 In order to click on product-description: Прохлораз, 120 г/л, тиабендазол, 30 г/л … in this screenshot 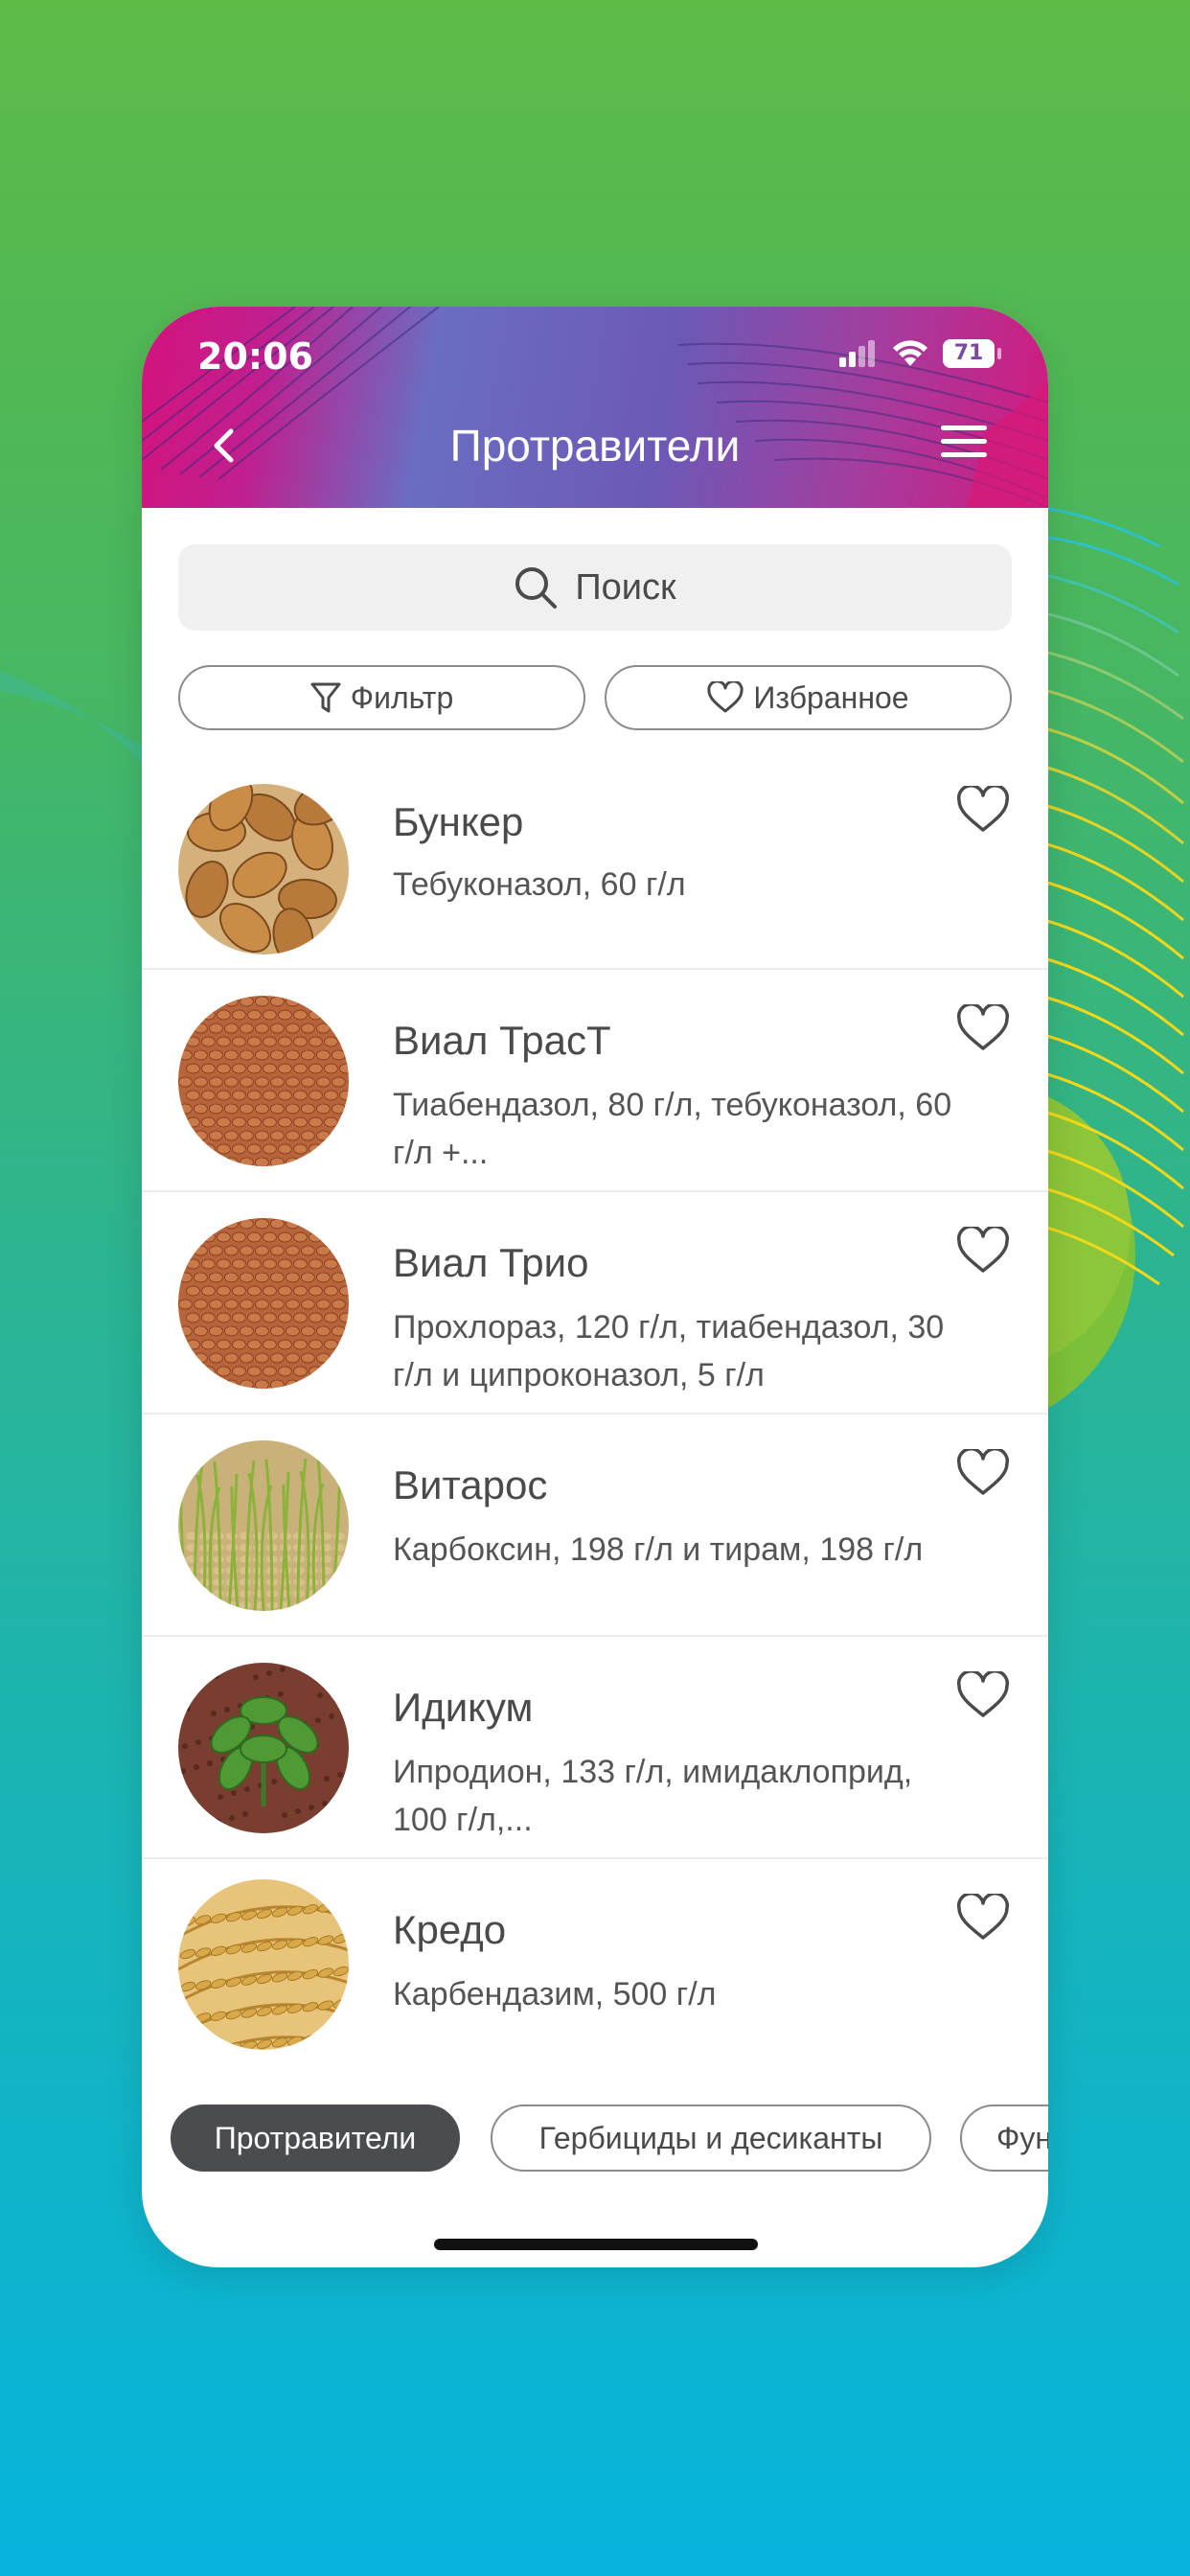, I will do `click(669, 1351)`.